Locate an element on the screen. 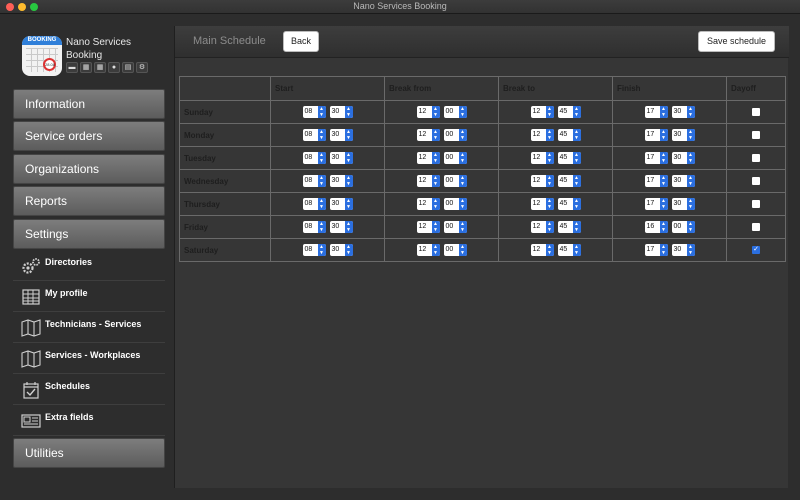  select-value: 12 is located at coordinates (422, 226).